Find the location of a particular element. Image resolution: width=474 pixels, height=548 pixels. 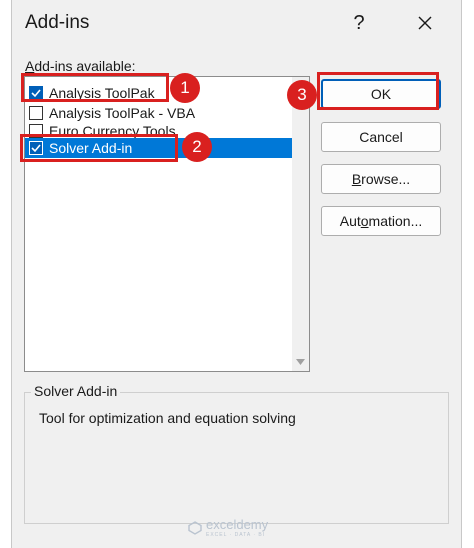

scroll-down-arrow-icon is located at coordinates (300, 362).